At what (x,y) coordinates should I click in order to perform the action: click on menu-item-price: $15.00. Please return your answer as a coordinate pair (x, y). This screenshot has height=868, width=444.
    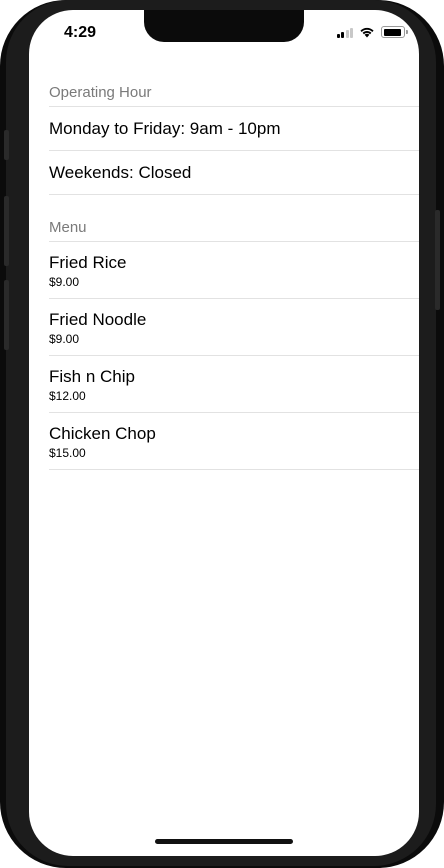
    Looking at the image, I should click on (67, 453).